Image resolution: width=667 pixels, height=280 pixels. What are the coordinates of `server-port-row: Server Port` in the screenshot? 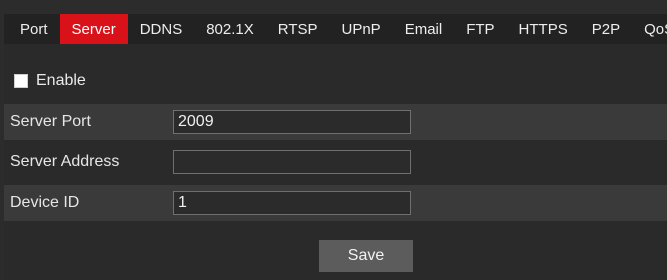 It's located at (335, 122).